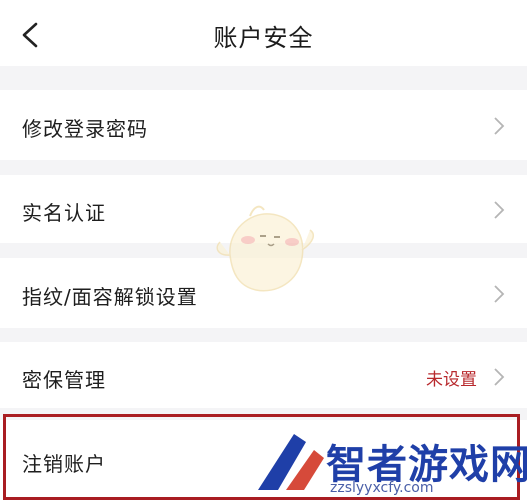 This screenshot has height=503, width=527. I want to click on header-bar: 账户安全, so click(263, 33).